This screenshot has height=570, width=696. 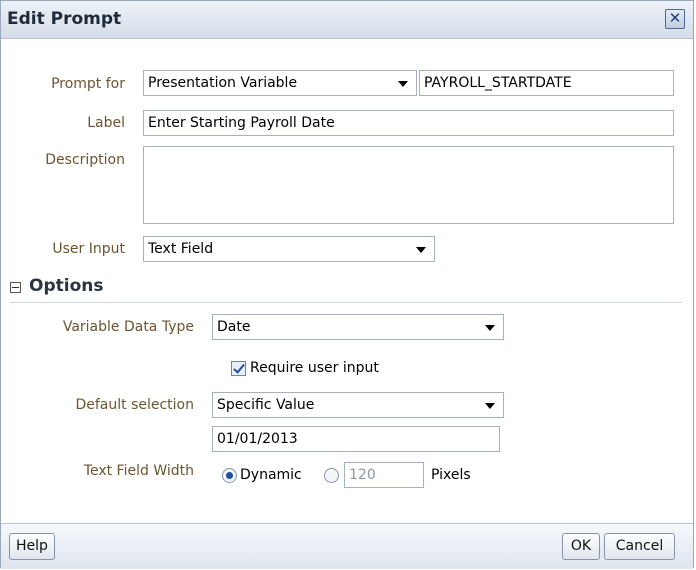 What do you see at coordinates (675, 19) in the screenshot?
I see `close-icon: ✕` at bounding box center [675, 19].